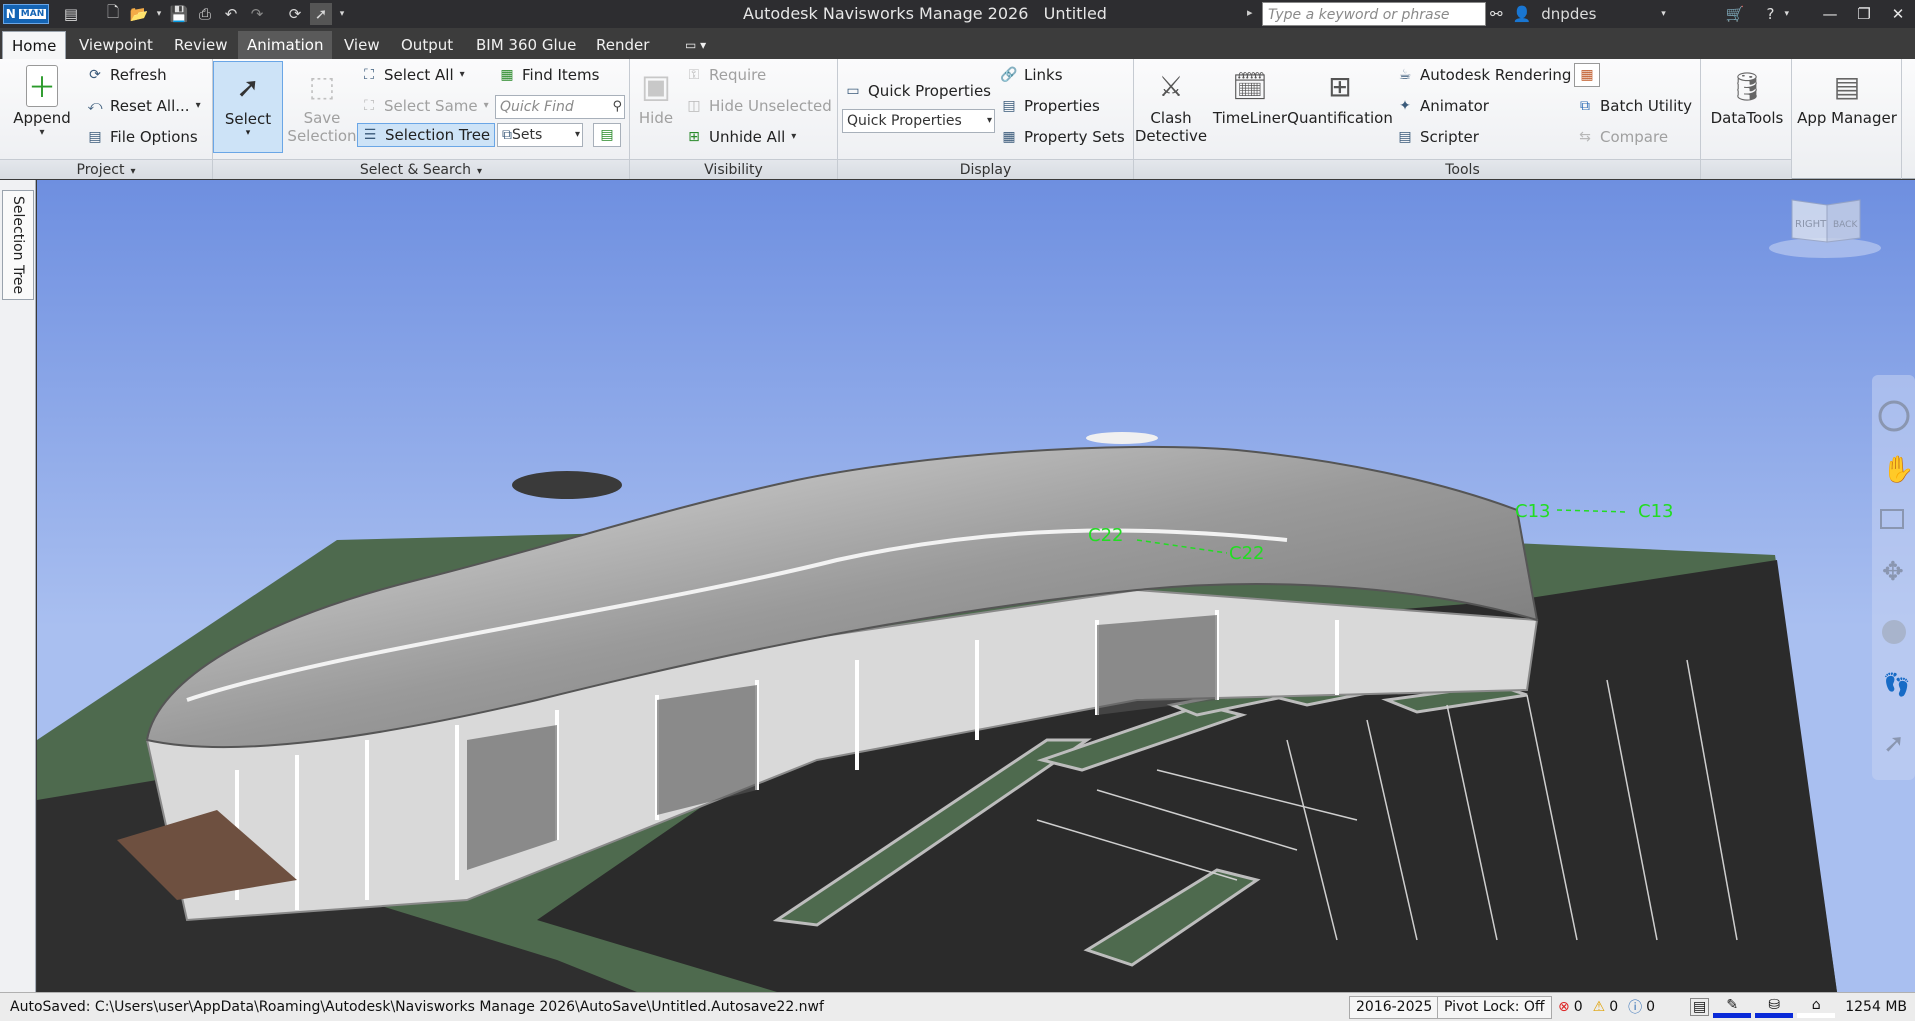  What do you see at coordinates (1522, 14) in the screenshot?
I see `user-icon: 👤` at bounding box center [1522, 14].